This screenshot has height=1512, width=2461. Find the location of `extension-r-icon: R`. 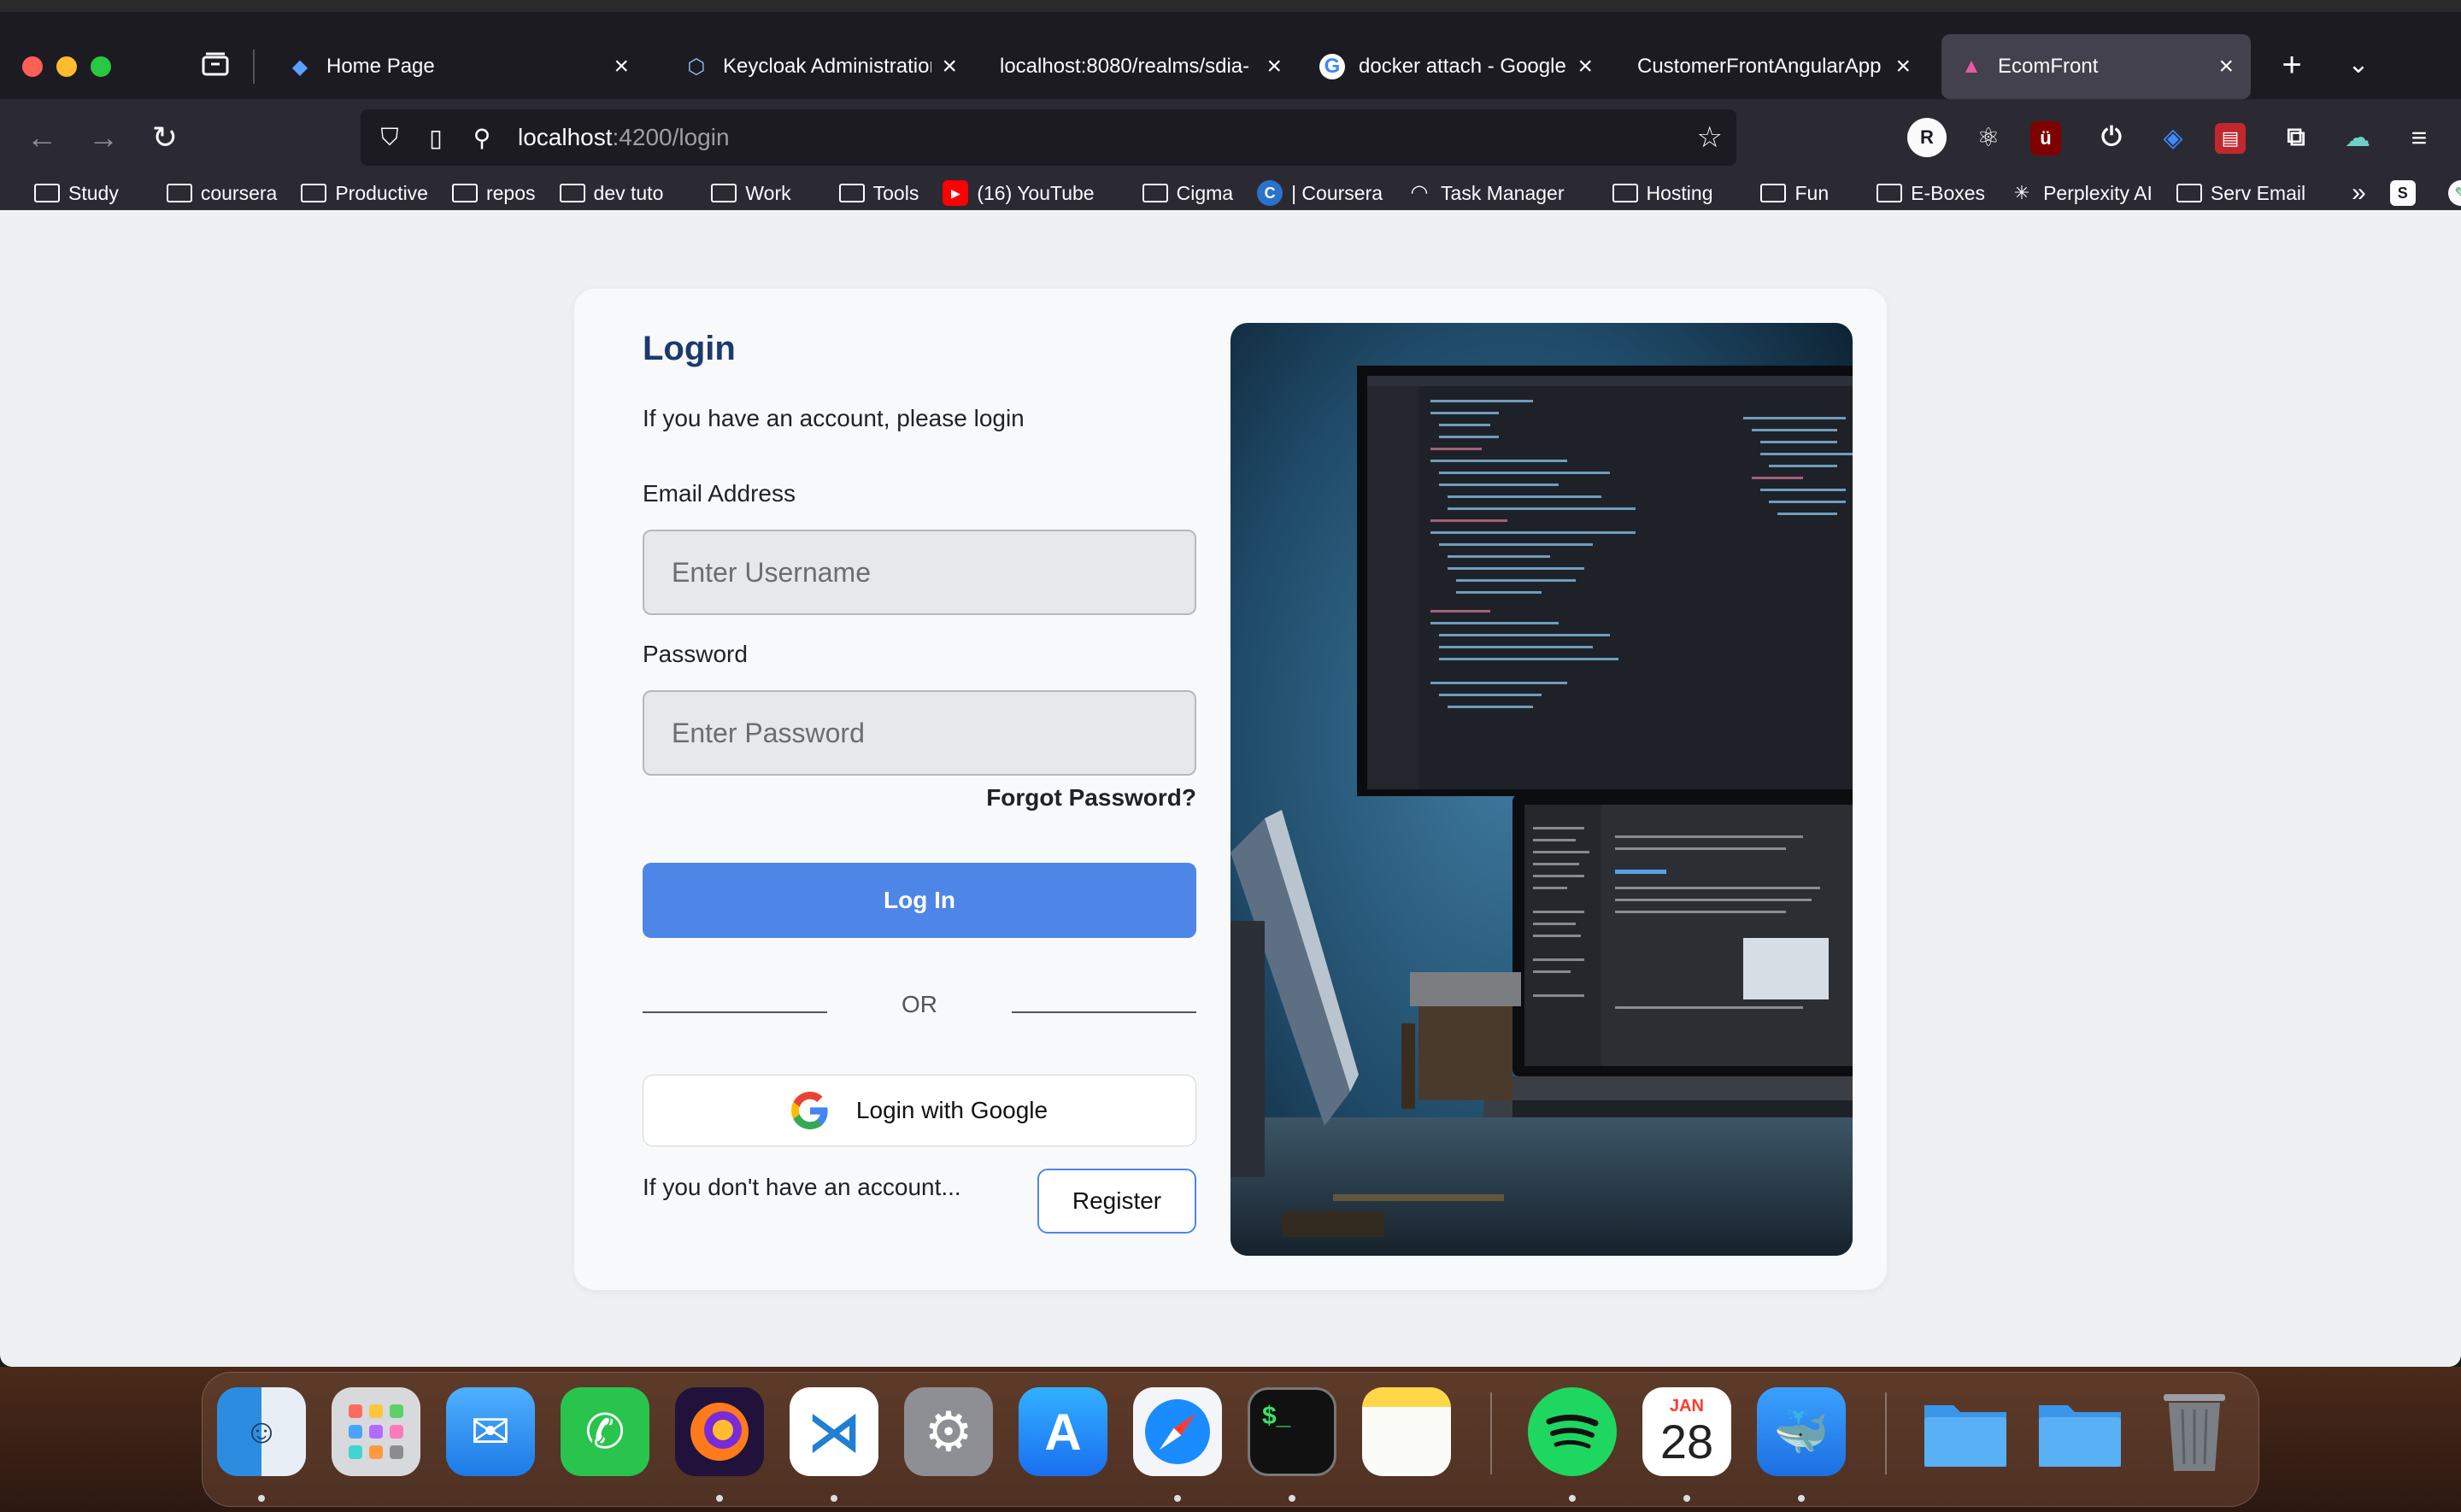

extension-r-icon: R is located at coordinates (1927, 137).